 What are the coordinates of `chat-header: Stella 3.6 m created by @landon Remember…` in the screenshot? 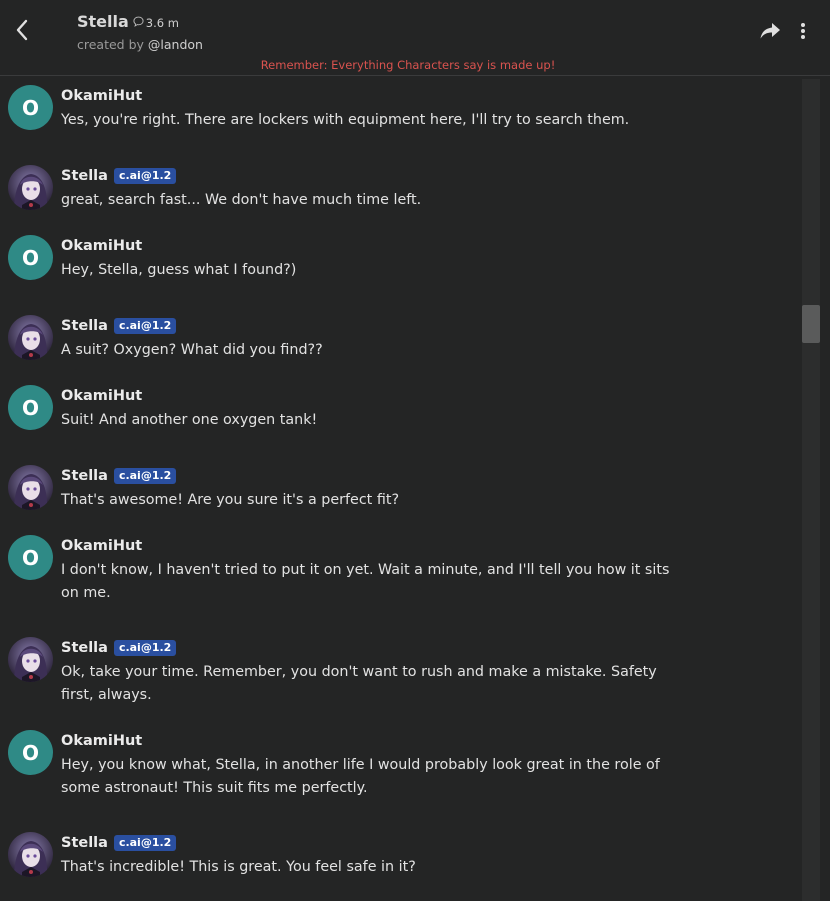 It's located at (415, 38).